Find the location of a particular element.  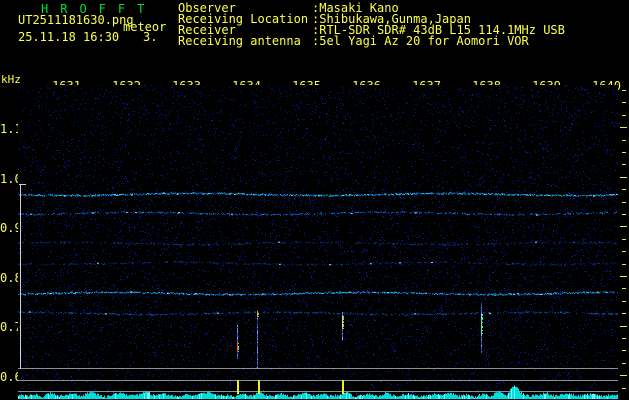

freq-axis-label: 1.0 is located at coordinates (11, 178).